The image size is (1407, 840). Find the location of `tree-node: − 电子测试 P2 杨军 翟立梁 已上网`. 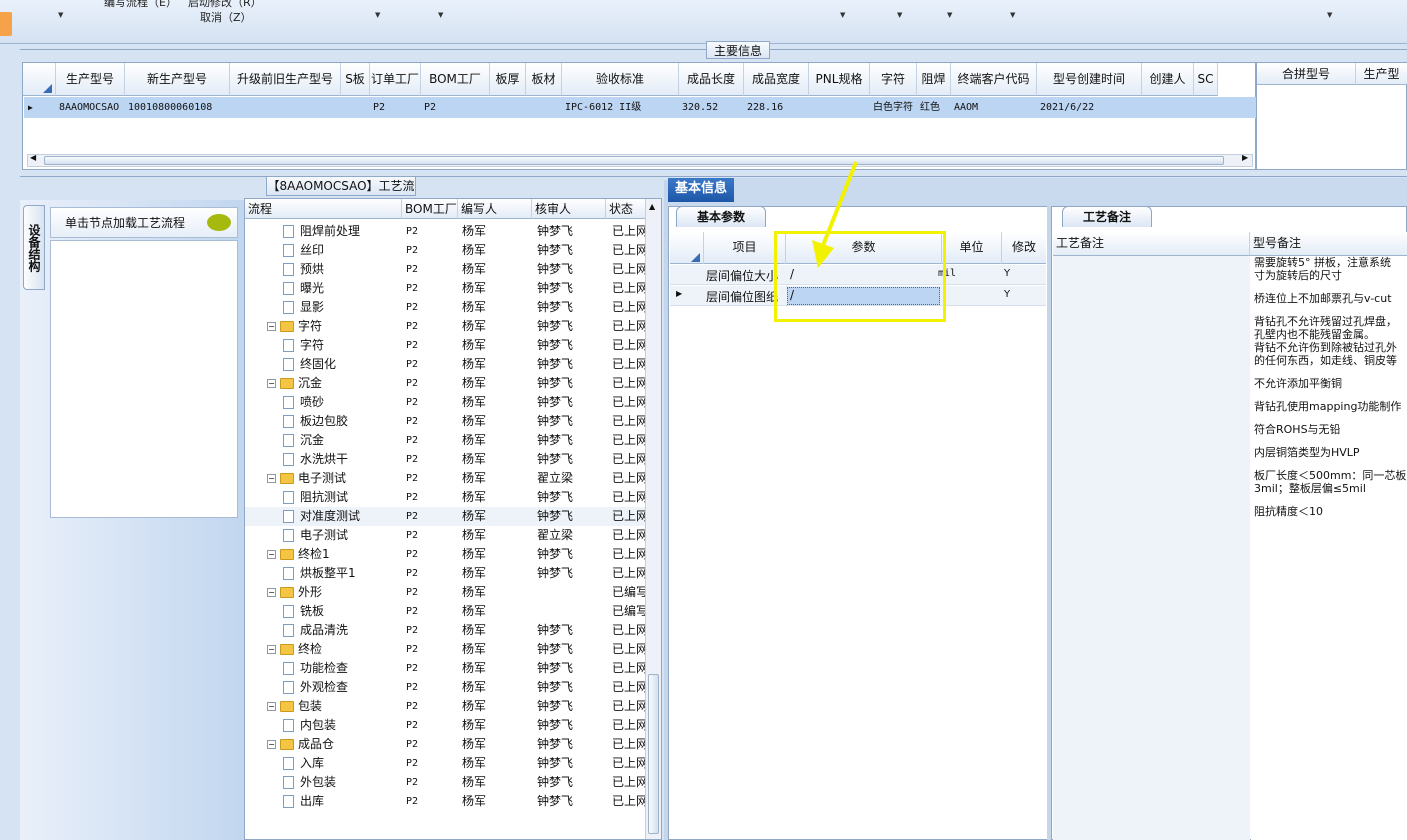

tree-node: − 电子测试 P2 杨军 翟立梁 已上网 is located at coordinates (447, 478).